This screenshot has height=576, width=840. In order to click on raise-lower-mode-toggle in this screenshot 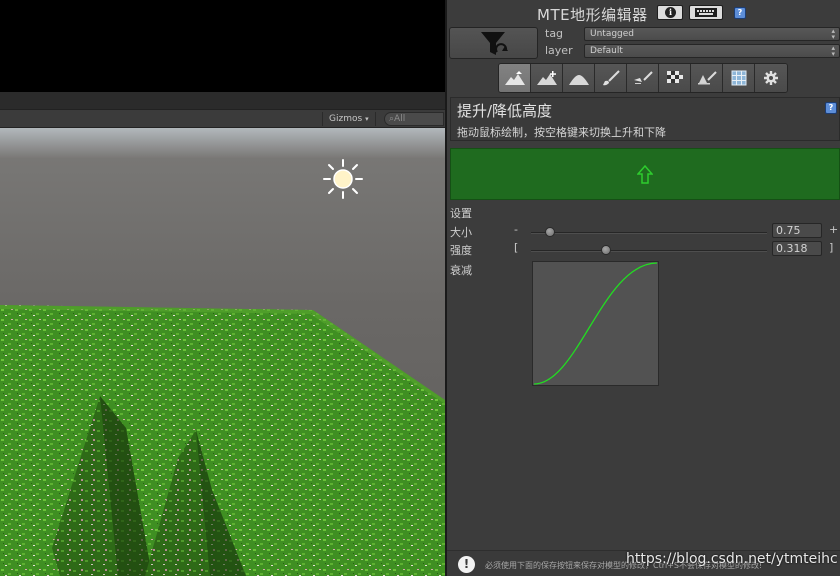, I will do `click(645, 174)`.